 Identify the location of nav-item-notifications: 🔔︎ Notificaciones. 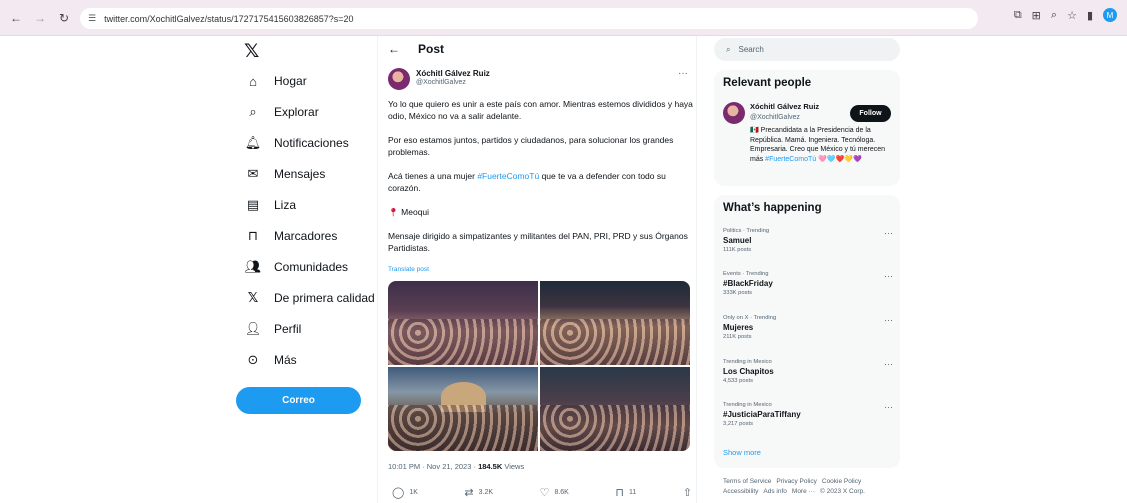
(296, 143).